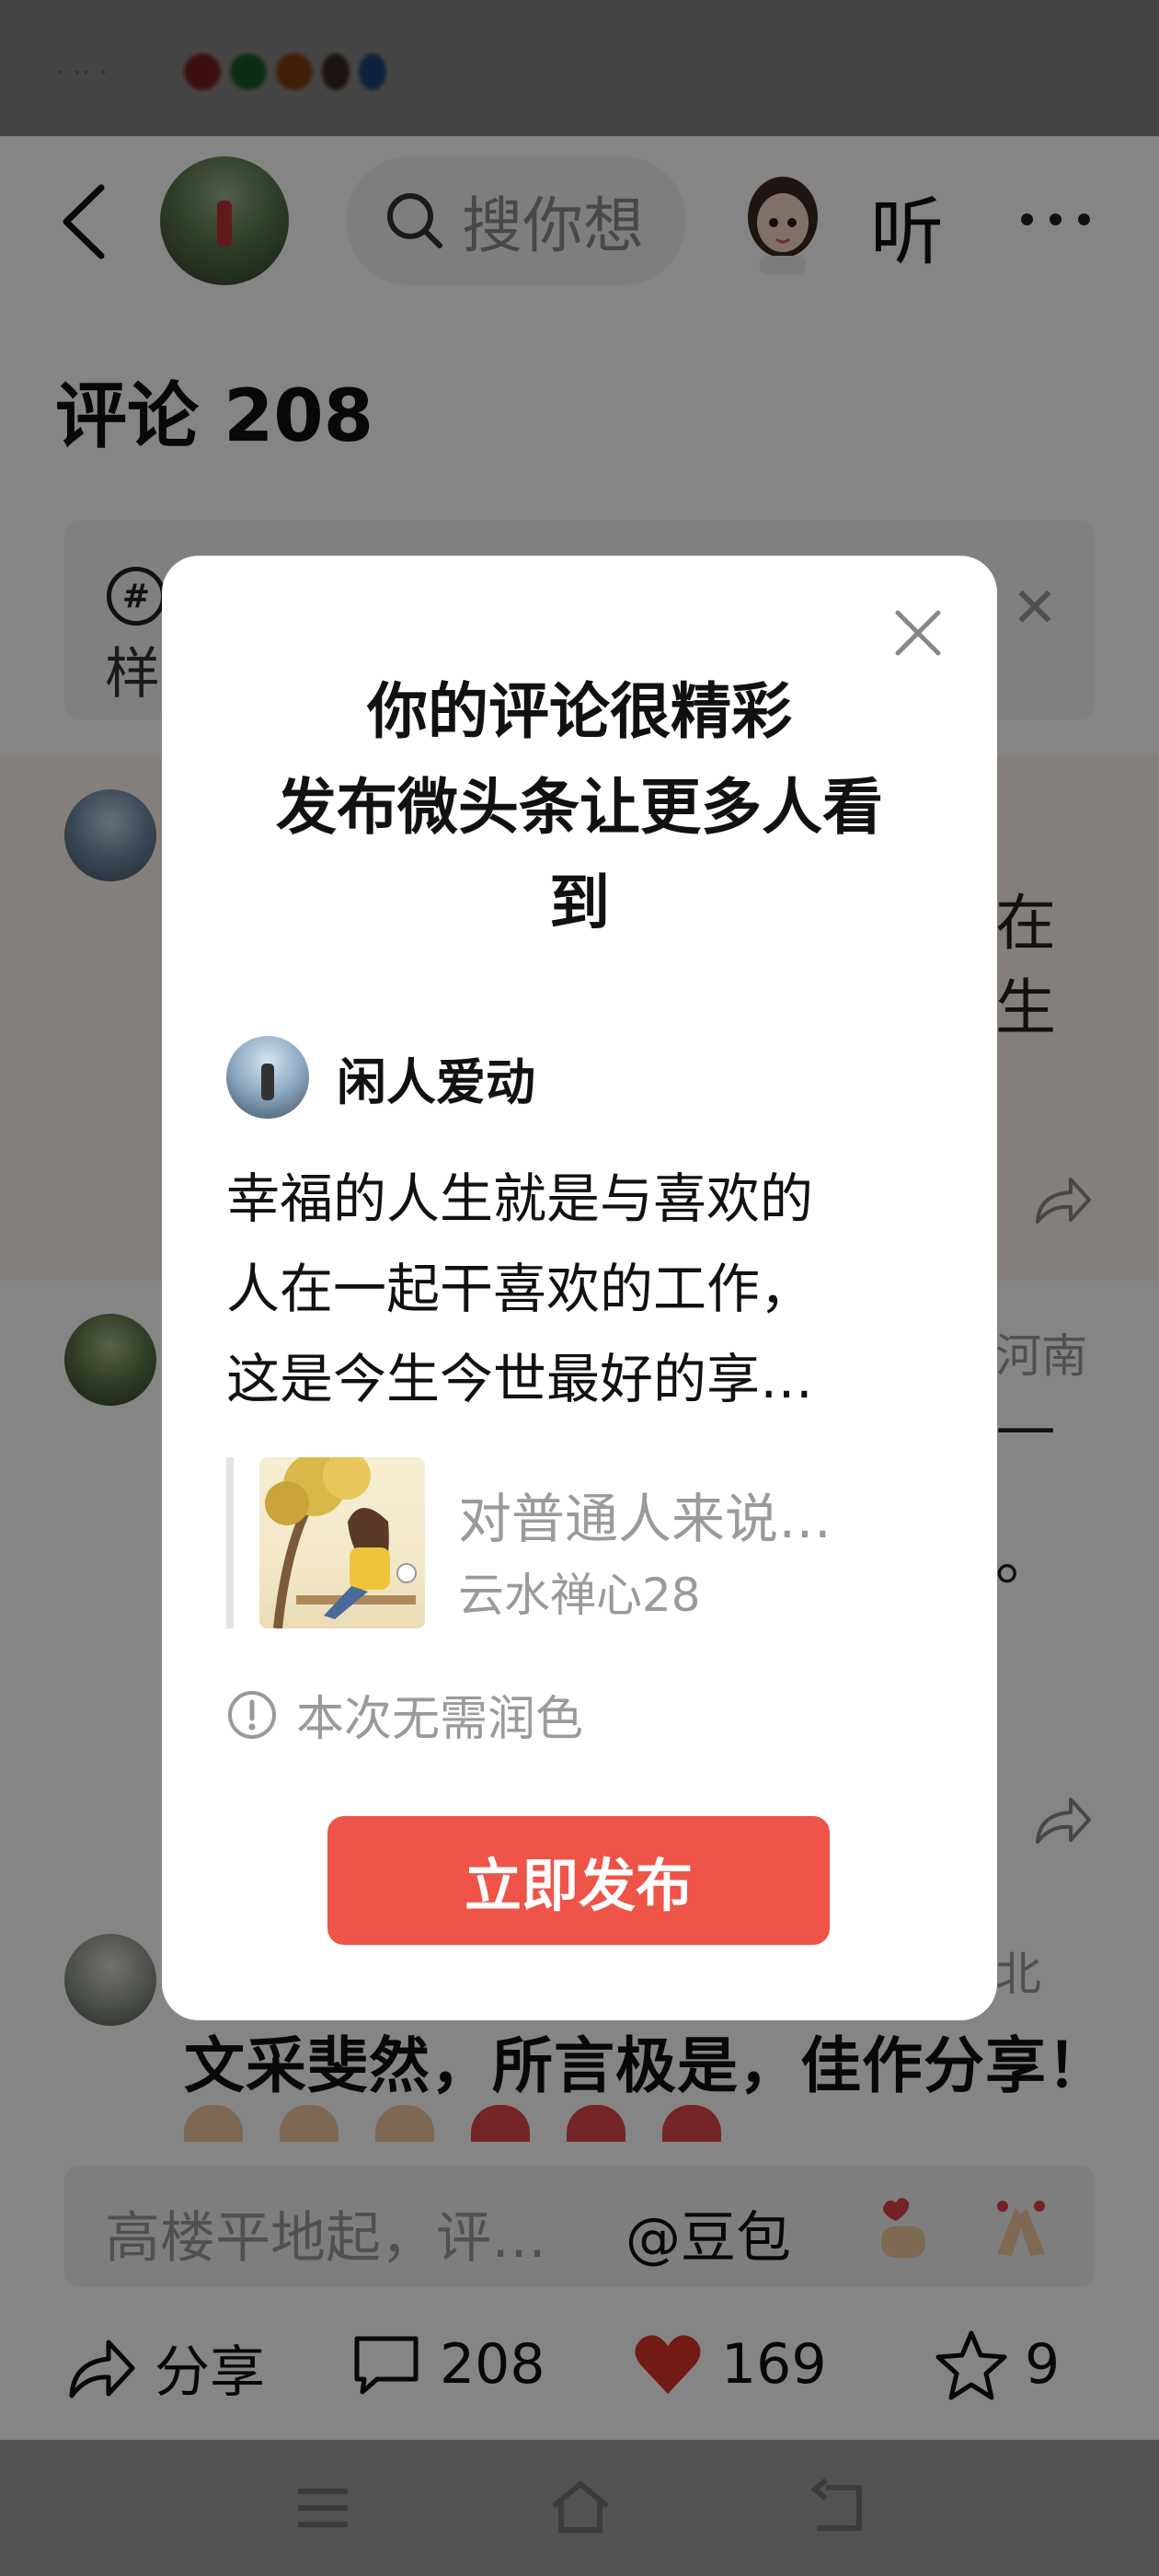  What do you see at coordinates (579, 903) in the screenshot?
I see `dialog-title-line: 到` at bounding box center [579, 903].